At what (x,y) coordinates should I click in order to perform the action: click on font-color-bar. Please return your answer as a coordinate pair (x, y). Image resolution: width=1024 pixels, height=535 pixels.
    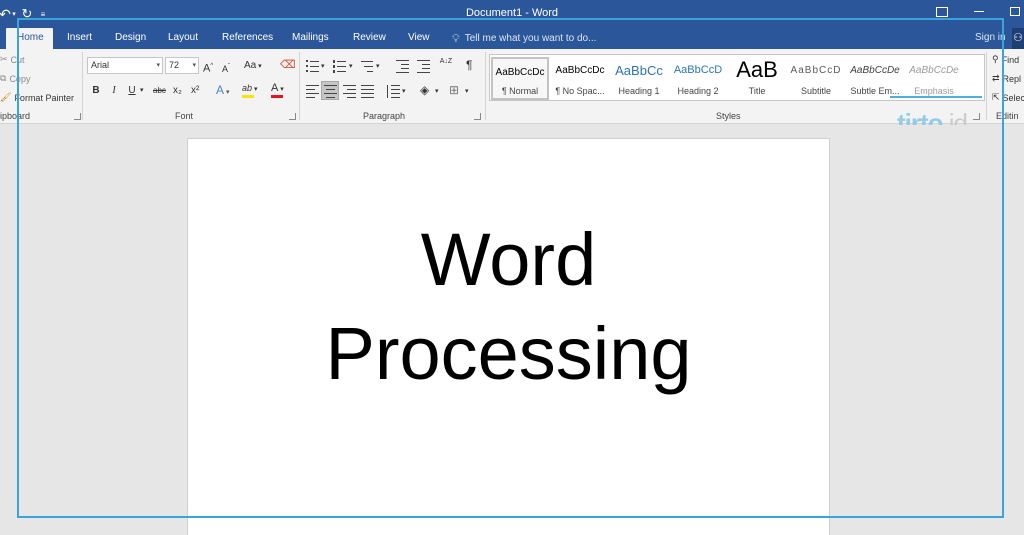
    Looking at the image, I should click on (277, 96).